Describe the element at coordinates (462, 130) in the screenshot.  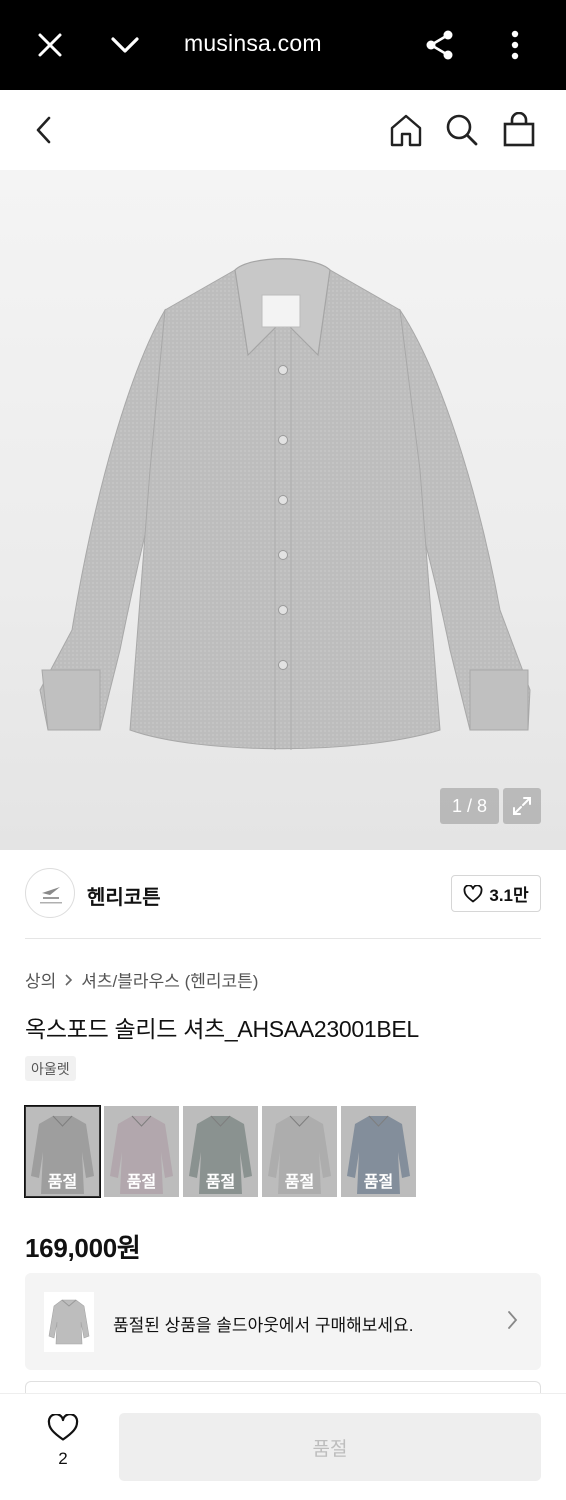
I see `search-icon` at that location.